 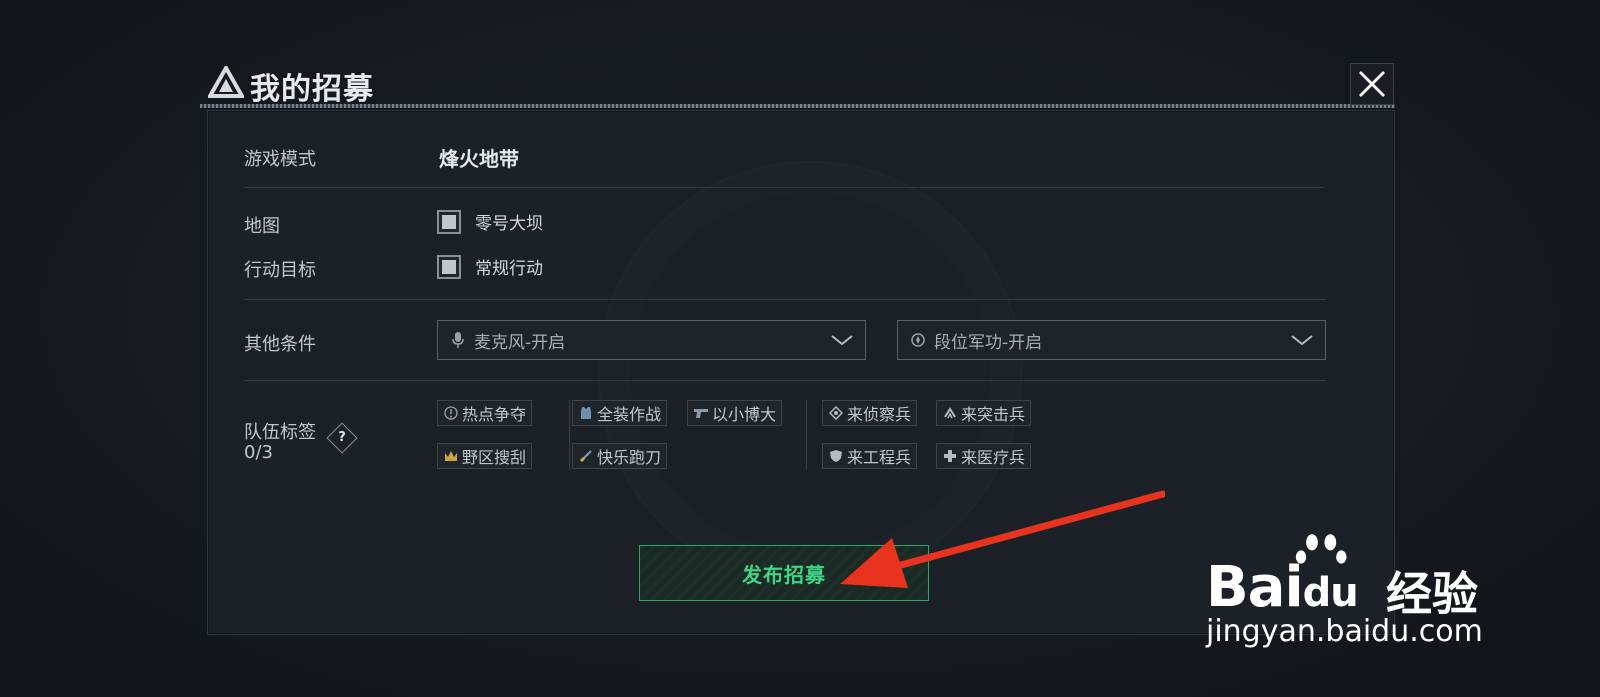 What do you see at coordinates (342, 438) in the screenshot?
I see `help-icon: ?` at bounding box center [342, 438].